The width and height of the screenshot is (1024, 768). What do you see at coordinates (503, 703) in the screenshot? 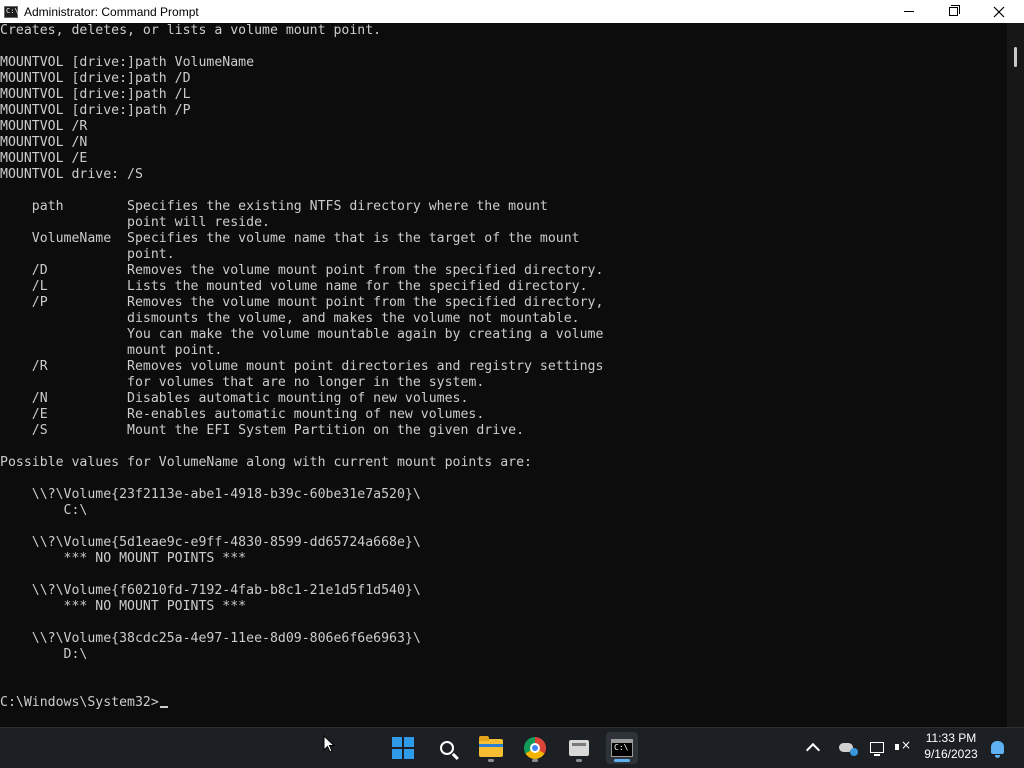
I see `command-line: C:\Windows\System32>` at bounding box center [503, 703].